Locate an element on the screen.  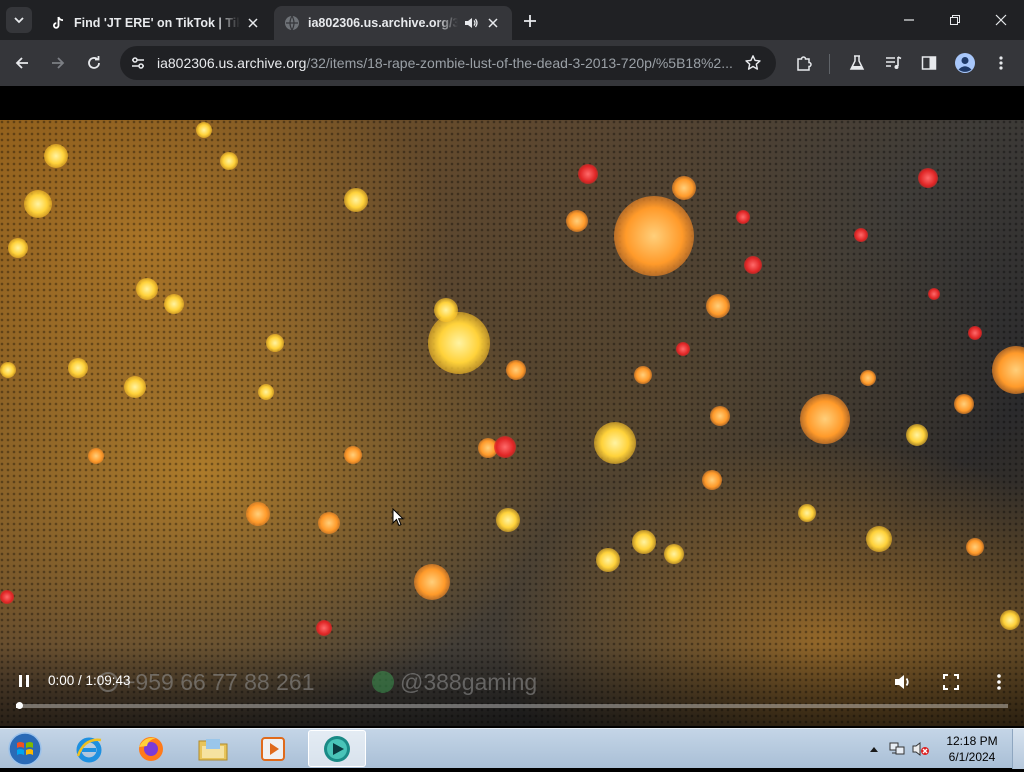
forward-button is located at coordinates (58, 63).